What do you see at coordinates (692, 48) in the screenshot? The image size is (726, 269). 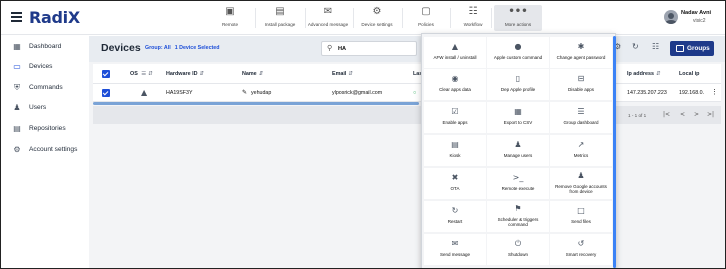 I see `groups-button: Groups` at bounding box center [692, 48].